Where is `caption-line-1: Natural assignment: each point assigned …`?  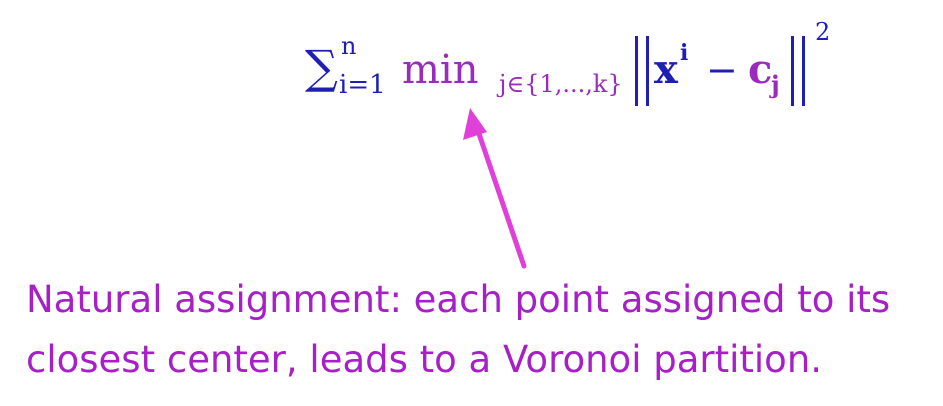 caption-line-1: Natural assignment: each point assigned … is located at coordinates (458, 299).